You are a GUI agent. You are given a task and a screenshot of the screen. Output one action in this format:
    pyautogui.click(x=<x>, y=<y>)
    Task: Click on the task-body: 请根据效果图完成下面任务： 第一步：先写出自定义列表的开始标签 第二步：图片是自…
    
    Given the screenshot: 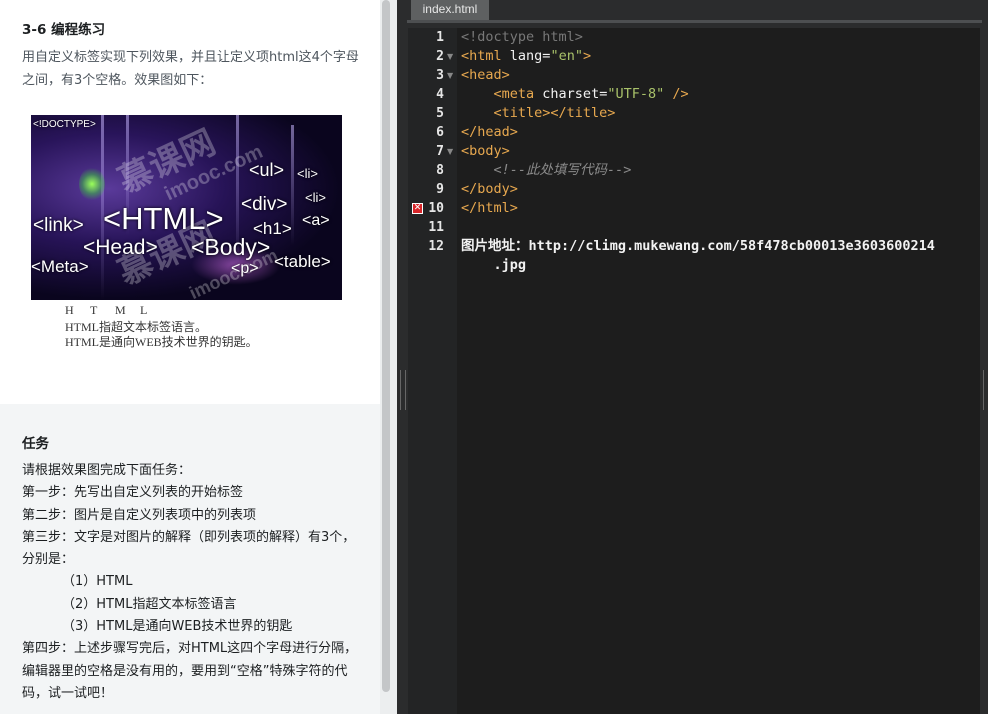 What is the action you would take?
    pyautogui.click(x=191, y=582)
    